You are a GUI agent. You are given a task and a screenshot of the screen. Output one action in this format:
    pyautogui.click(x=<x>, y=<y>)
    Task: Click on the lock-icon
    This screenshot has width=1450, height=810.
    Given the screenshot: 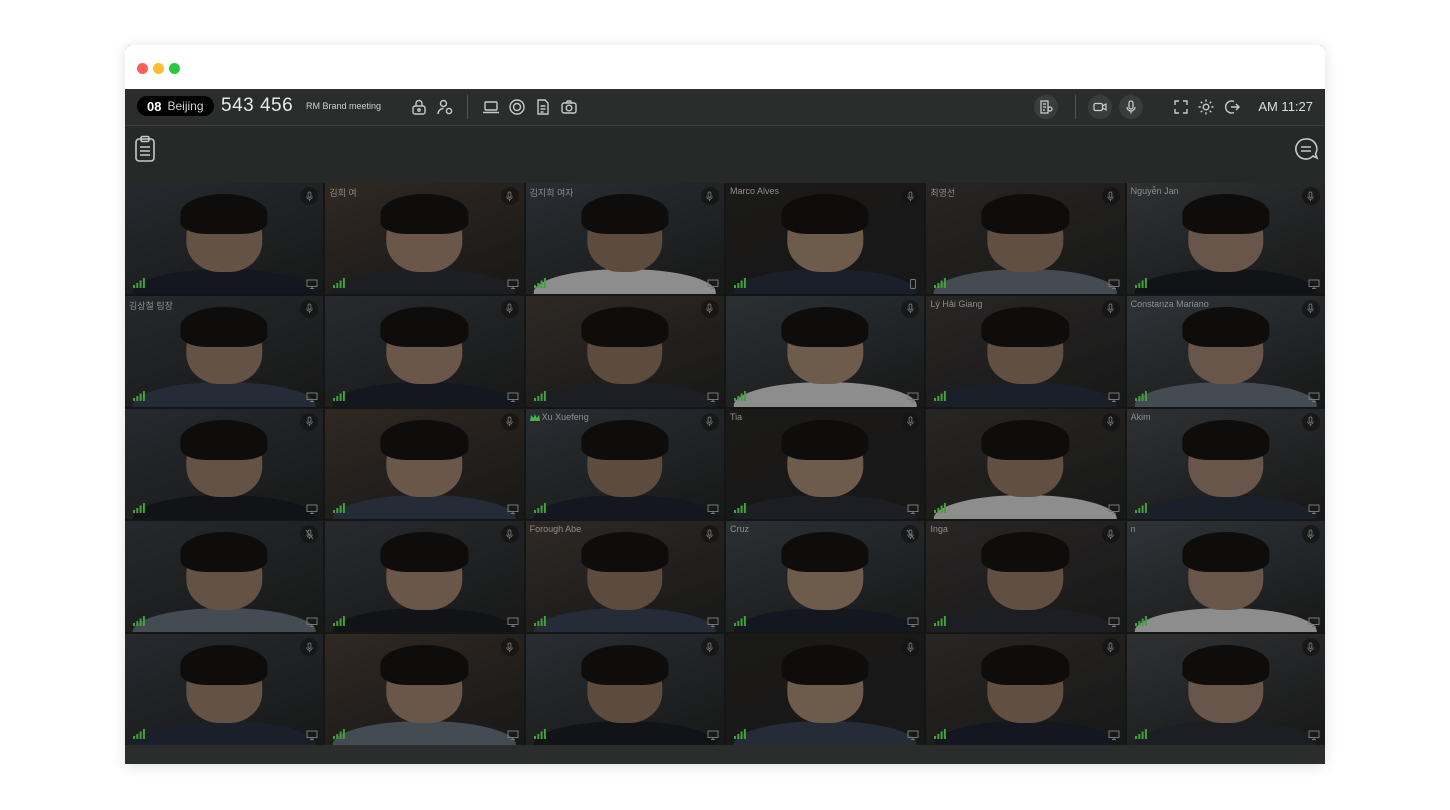 What is the action you would take?
    pyautogui.click(x=419, y=107)
    